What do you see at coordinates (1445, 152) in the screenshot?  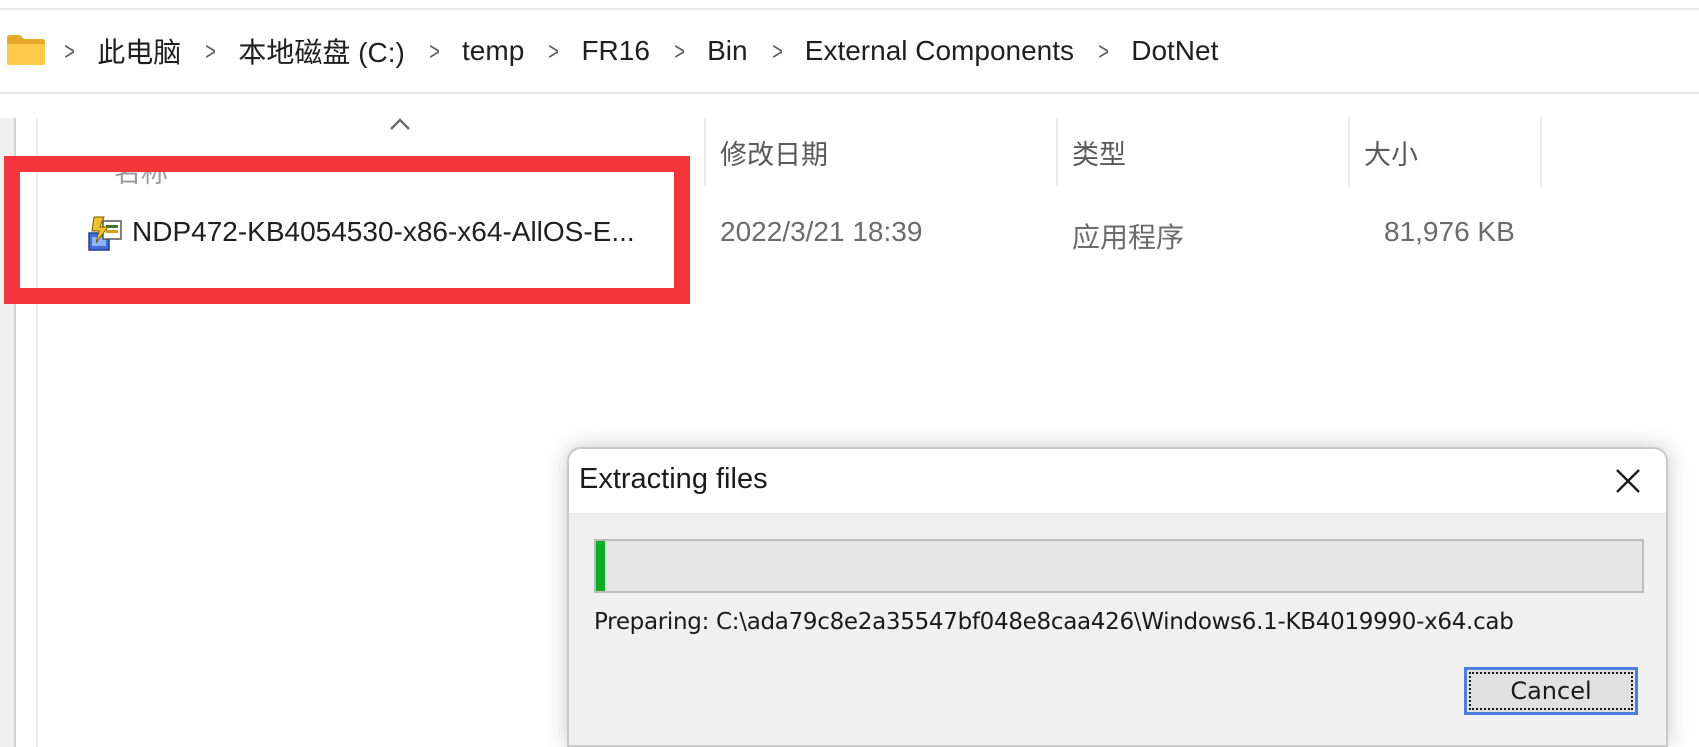 I see `column-header-size: 大小` at bounding box center [1445, 152].